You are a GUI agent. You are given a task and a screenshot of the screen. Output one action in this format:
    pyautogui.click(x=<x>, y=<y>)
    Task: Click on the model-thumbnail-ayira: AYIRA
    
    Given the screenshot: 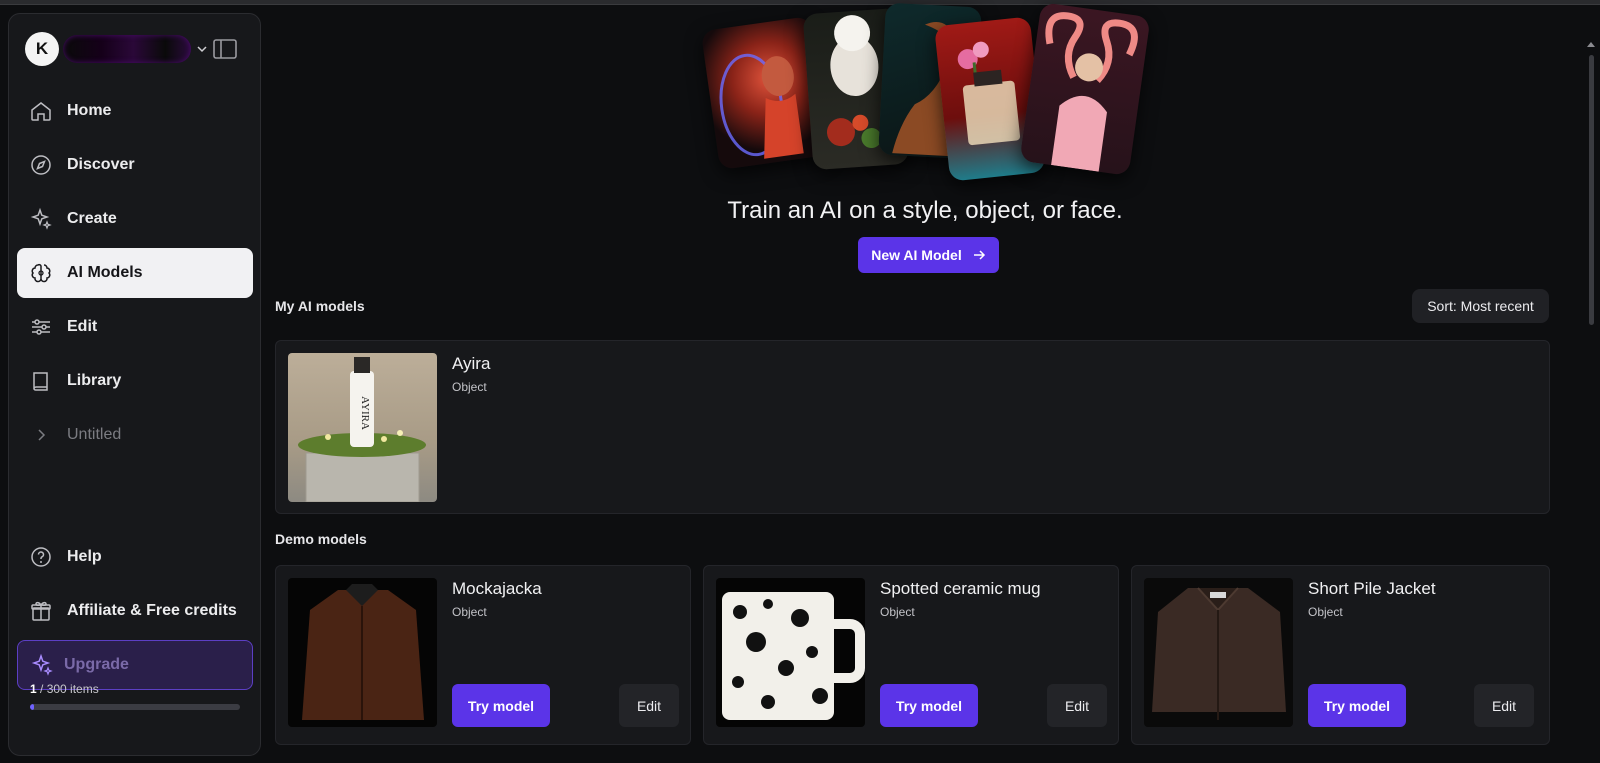 What is the action you would take?
    pyautogui.click(x=362, y=427)
    